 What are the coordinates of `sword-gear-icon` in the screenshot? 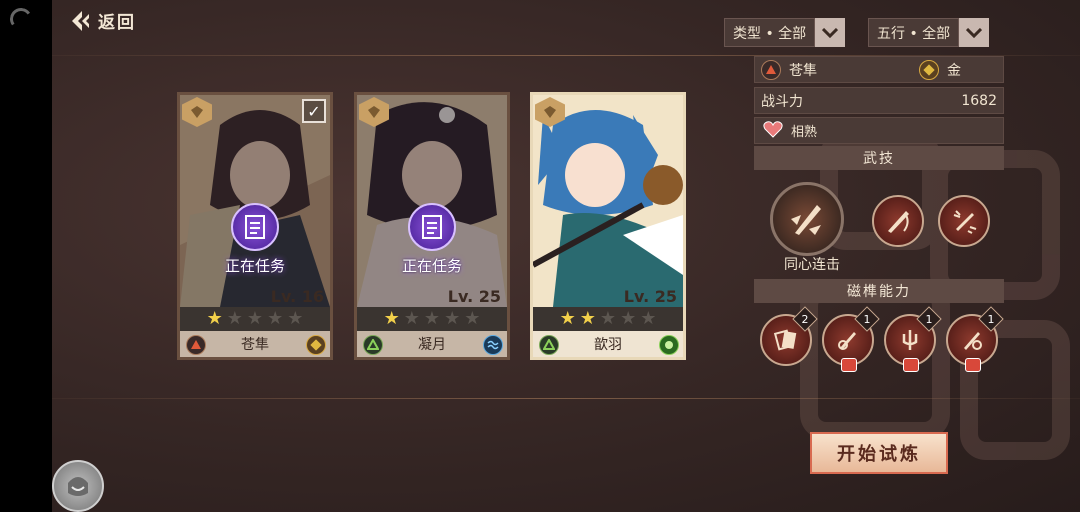 It's located at (847, 341).